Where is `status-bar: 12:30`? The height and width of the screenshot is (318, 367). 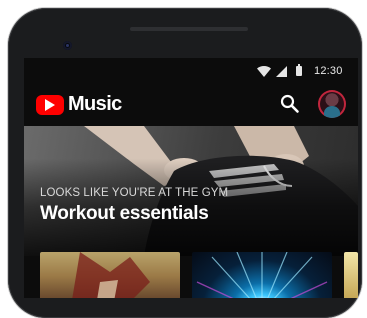 status-bar: 12:30 is located at coordinates (191, 70).